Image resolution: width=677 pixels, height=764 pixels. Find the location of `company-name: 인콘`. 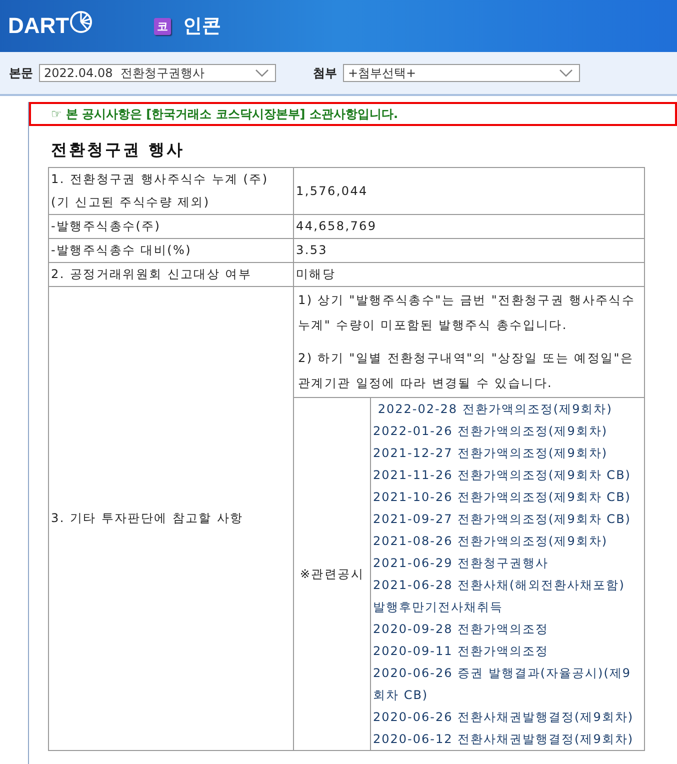

company-name: 인콘 is located at coordinates (202, 26).